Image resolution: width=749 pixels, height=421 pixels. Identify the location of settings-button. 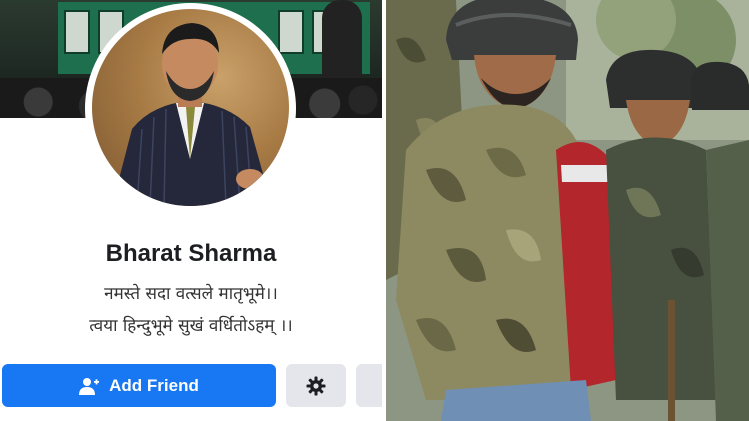
(316, 385).